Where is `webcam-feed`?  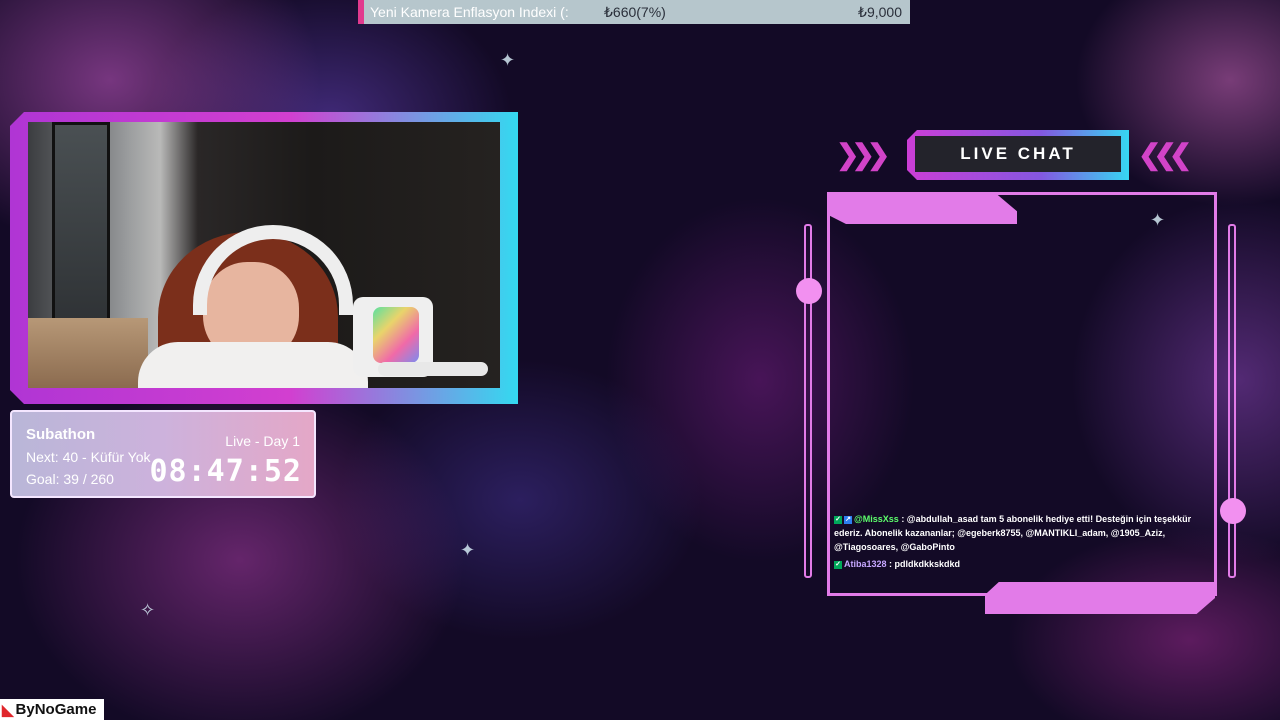 webcam-feed is located at coordinates (264, 255).